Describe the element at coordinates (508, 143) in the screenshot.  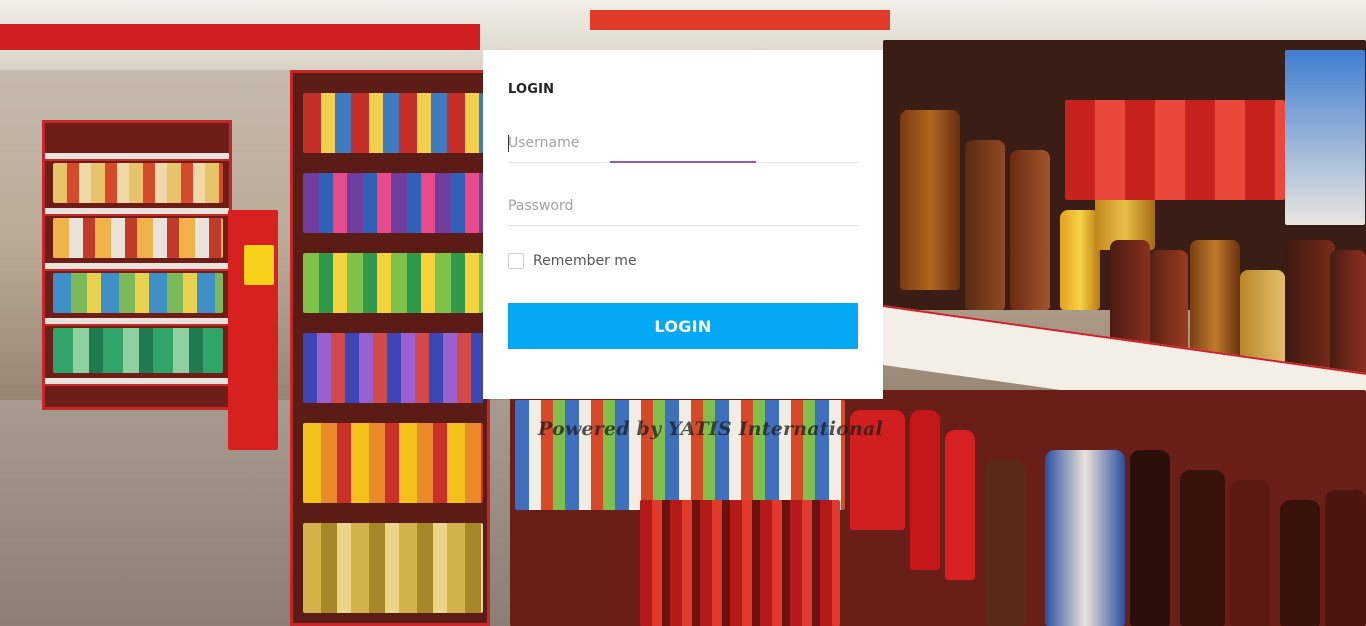
I see `text-caret` at that location.